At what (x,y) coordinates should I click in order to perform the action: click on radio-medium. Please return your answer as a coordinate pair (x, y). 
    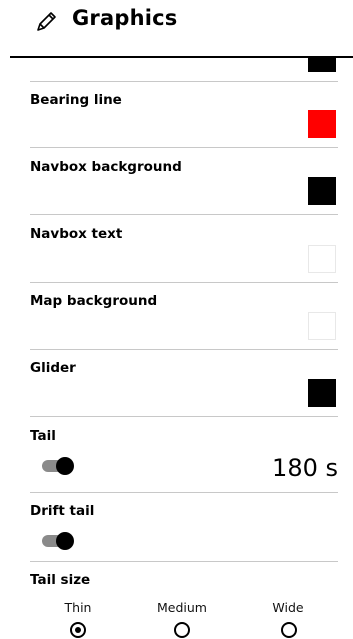
    Looking at the image, I should click on (182, 630).